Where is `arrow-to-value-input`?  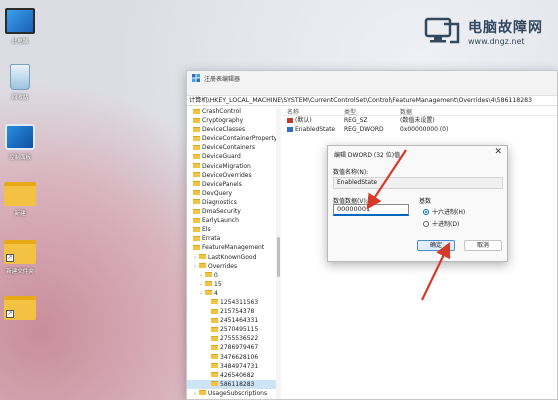 arrow-to-value-input is located at coordinates (386, 179).